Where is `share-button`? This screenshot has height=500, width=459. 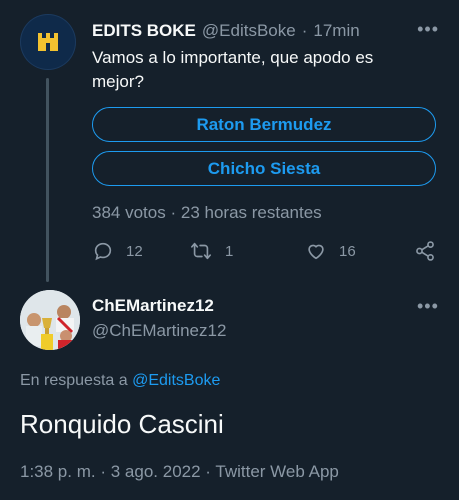
share-button is located at coordinates (425, 251).